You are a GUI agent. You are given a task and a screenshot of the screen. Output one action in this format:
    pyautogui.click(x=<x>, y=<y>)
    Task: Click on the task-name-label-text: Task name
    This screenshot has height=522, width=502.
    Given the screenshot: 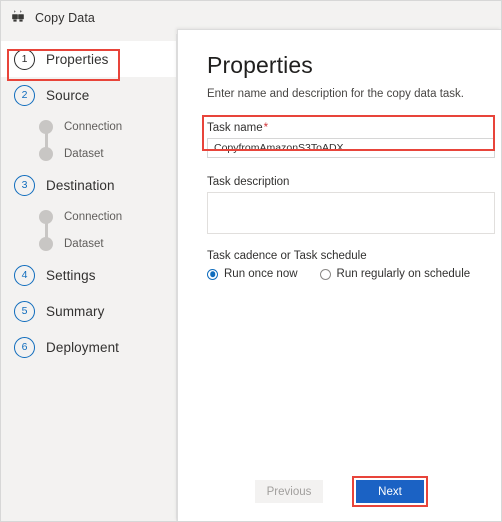 What is the action you would take?
    pyautogui.click(x=235, y=128)
    